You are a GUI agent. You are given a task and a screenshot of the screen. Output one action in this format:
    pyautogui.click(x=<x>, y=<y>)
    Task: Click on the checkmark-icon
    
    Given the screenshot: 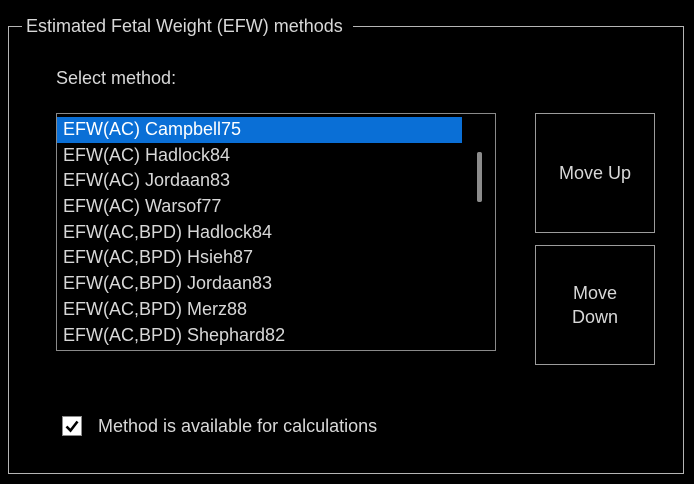 What is the action you would take?
    pyautogui.click(x=72, y=426)
    